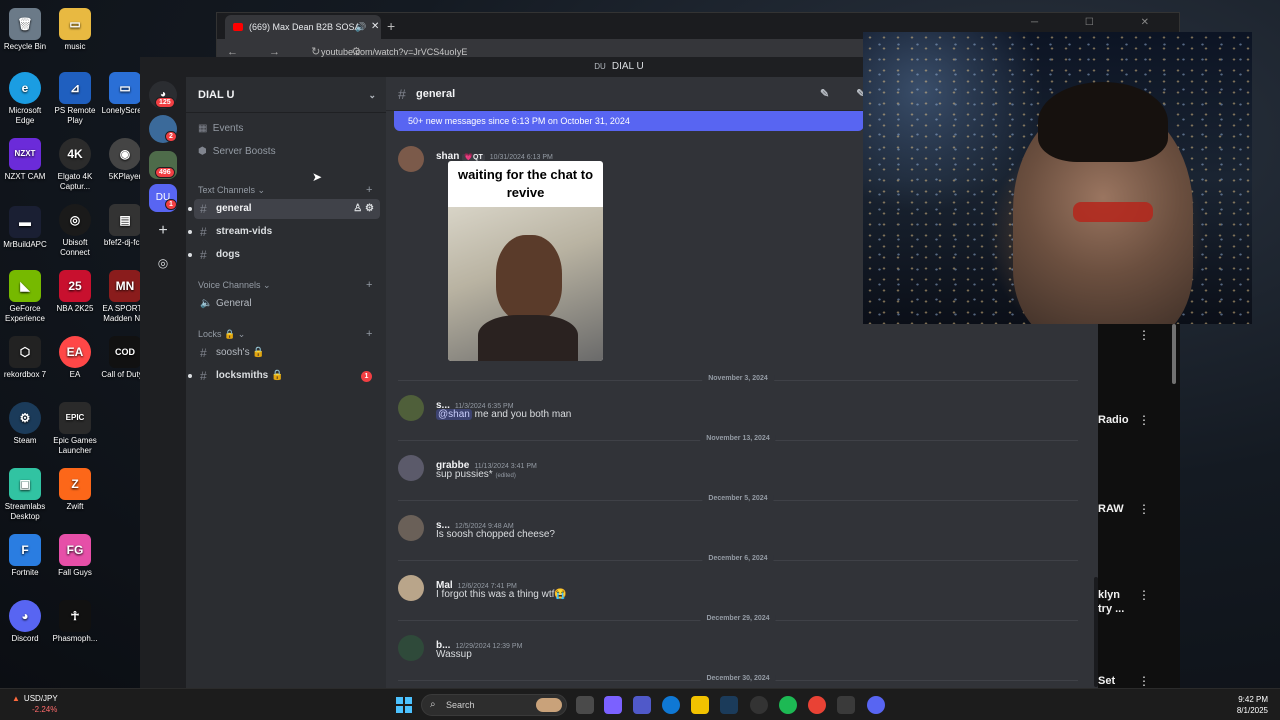  Describe the element at coordinates (788, 705) in the screenshot. I see `spotify-icon` at that location.